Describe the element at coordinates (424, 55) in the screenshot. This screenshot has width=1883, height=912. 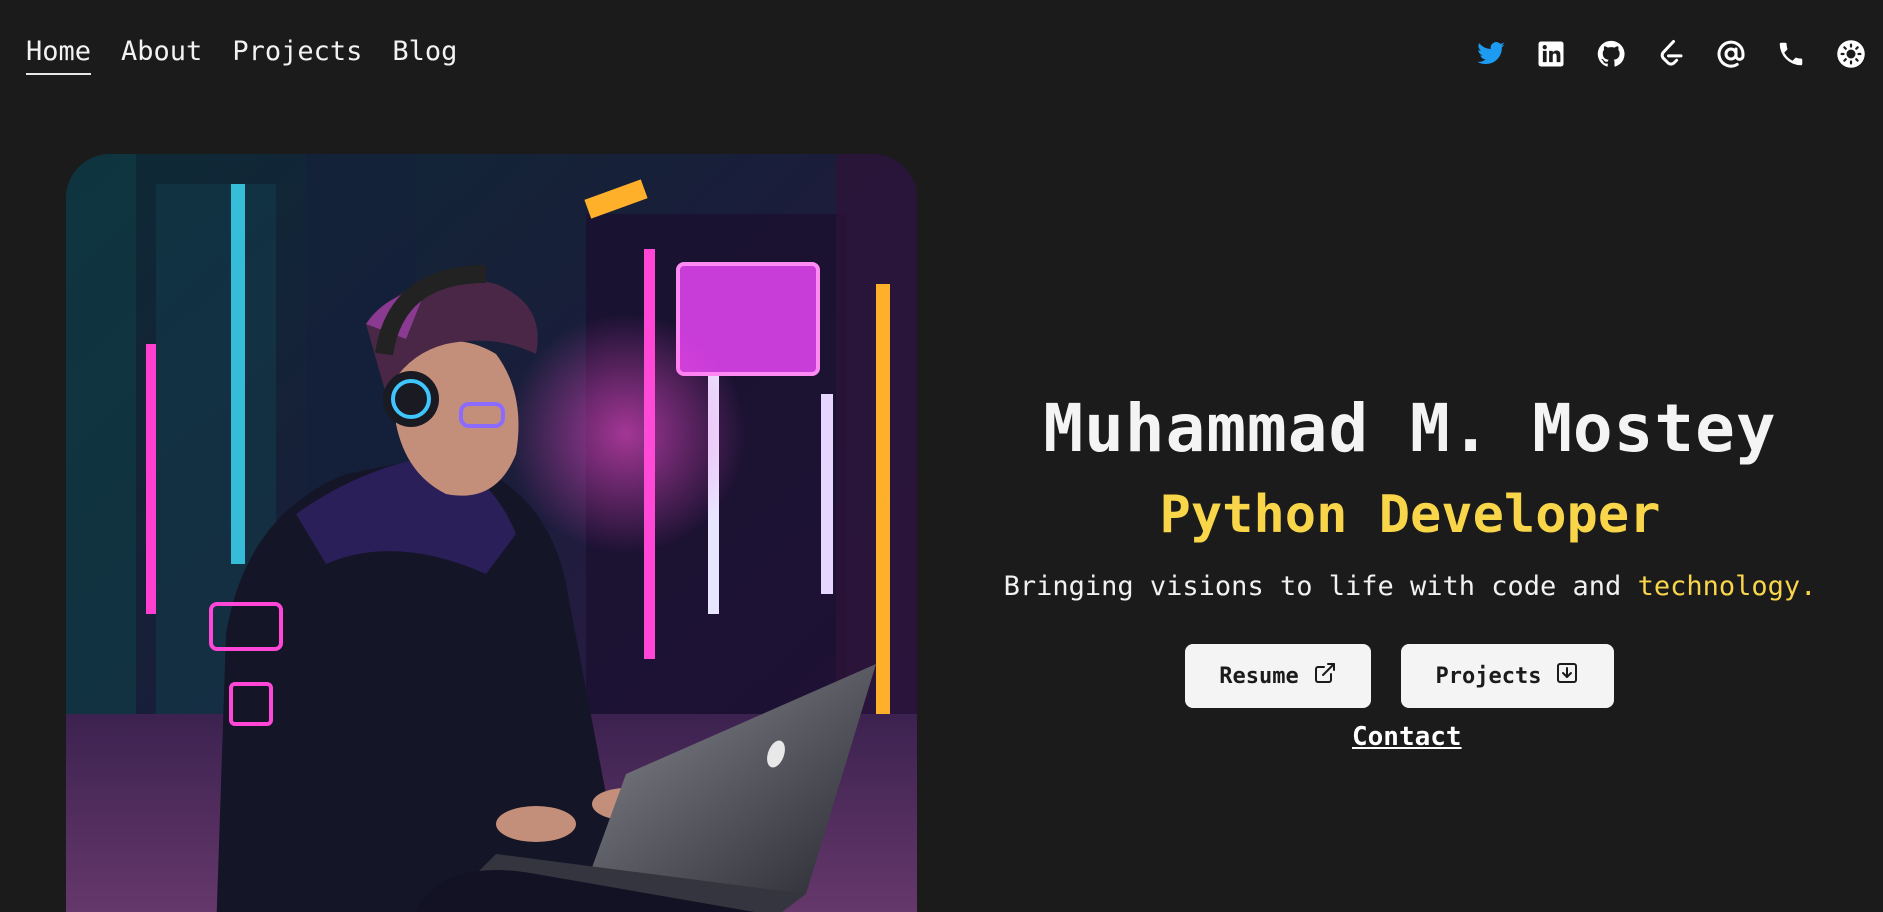
I see `nav-blog: Blog` at that location.